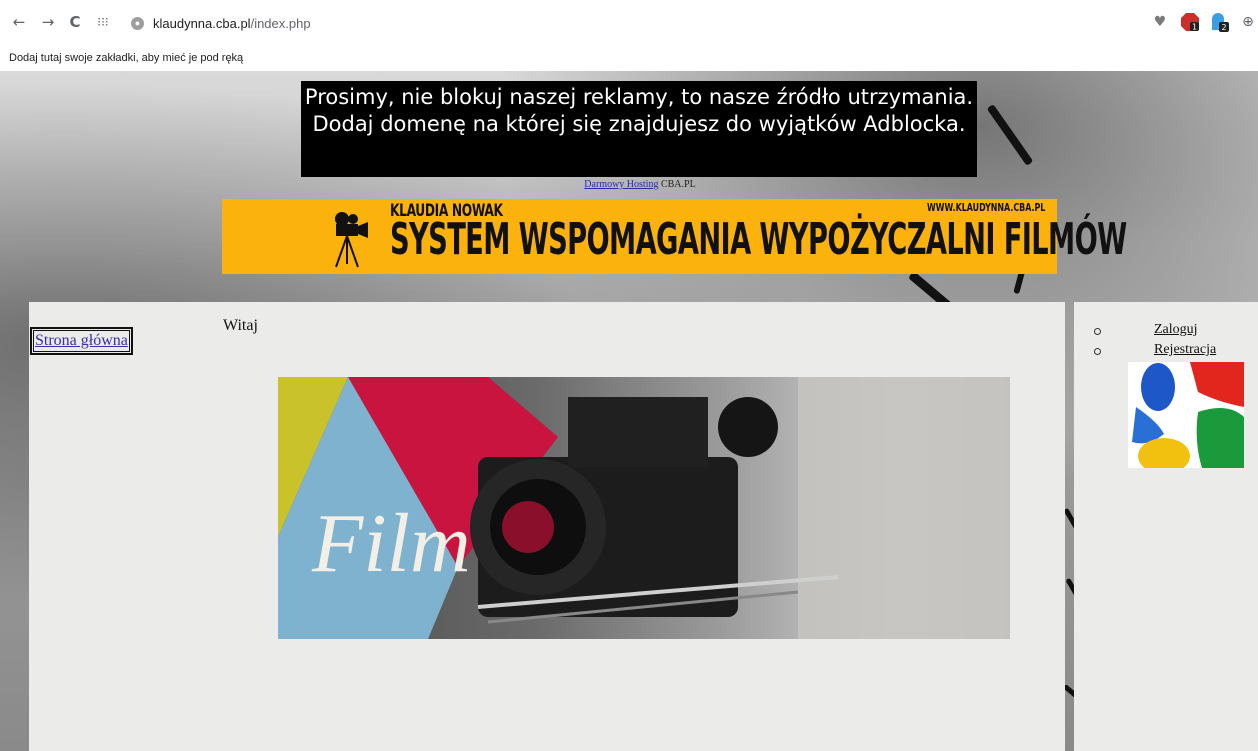 The width and height of the screenshot is (1258, 751). What do you see at coordinates (391, 543) in the screenshot?
I see `film-word: Film` at bounding box center [391, 543].